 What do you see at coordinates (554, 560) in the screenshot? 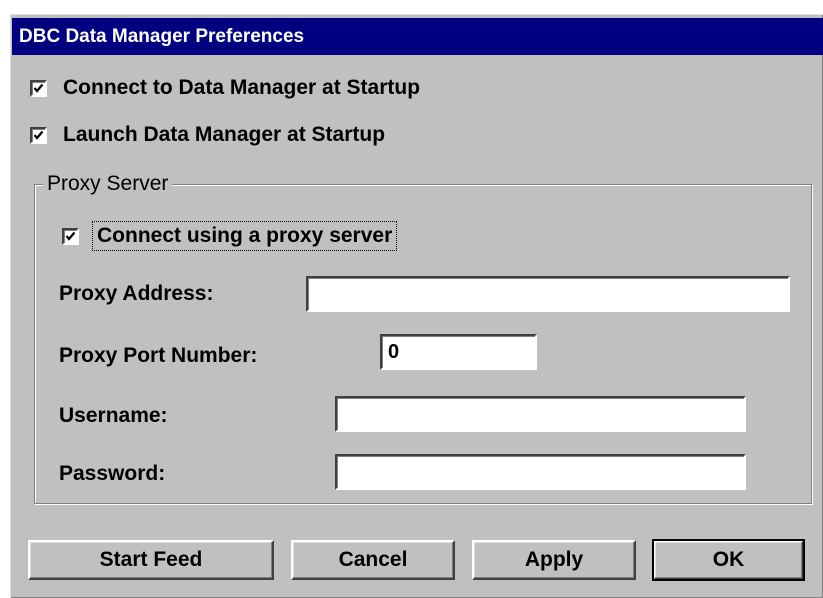
I see `apply-button: Apply` at bounding box center [554, 560].